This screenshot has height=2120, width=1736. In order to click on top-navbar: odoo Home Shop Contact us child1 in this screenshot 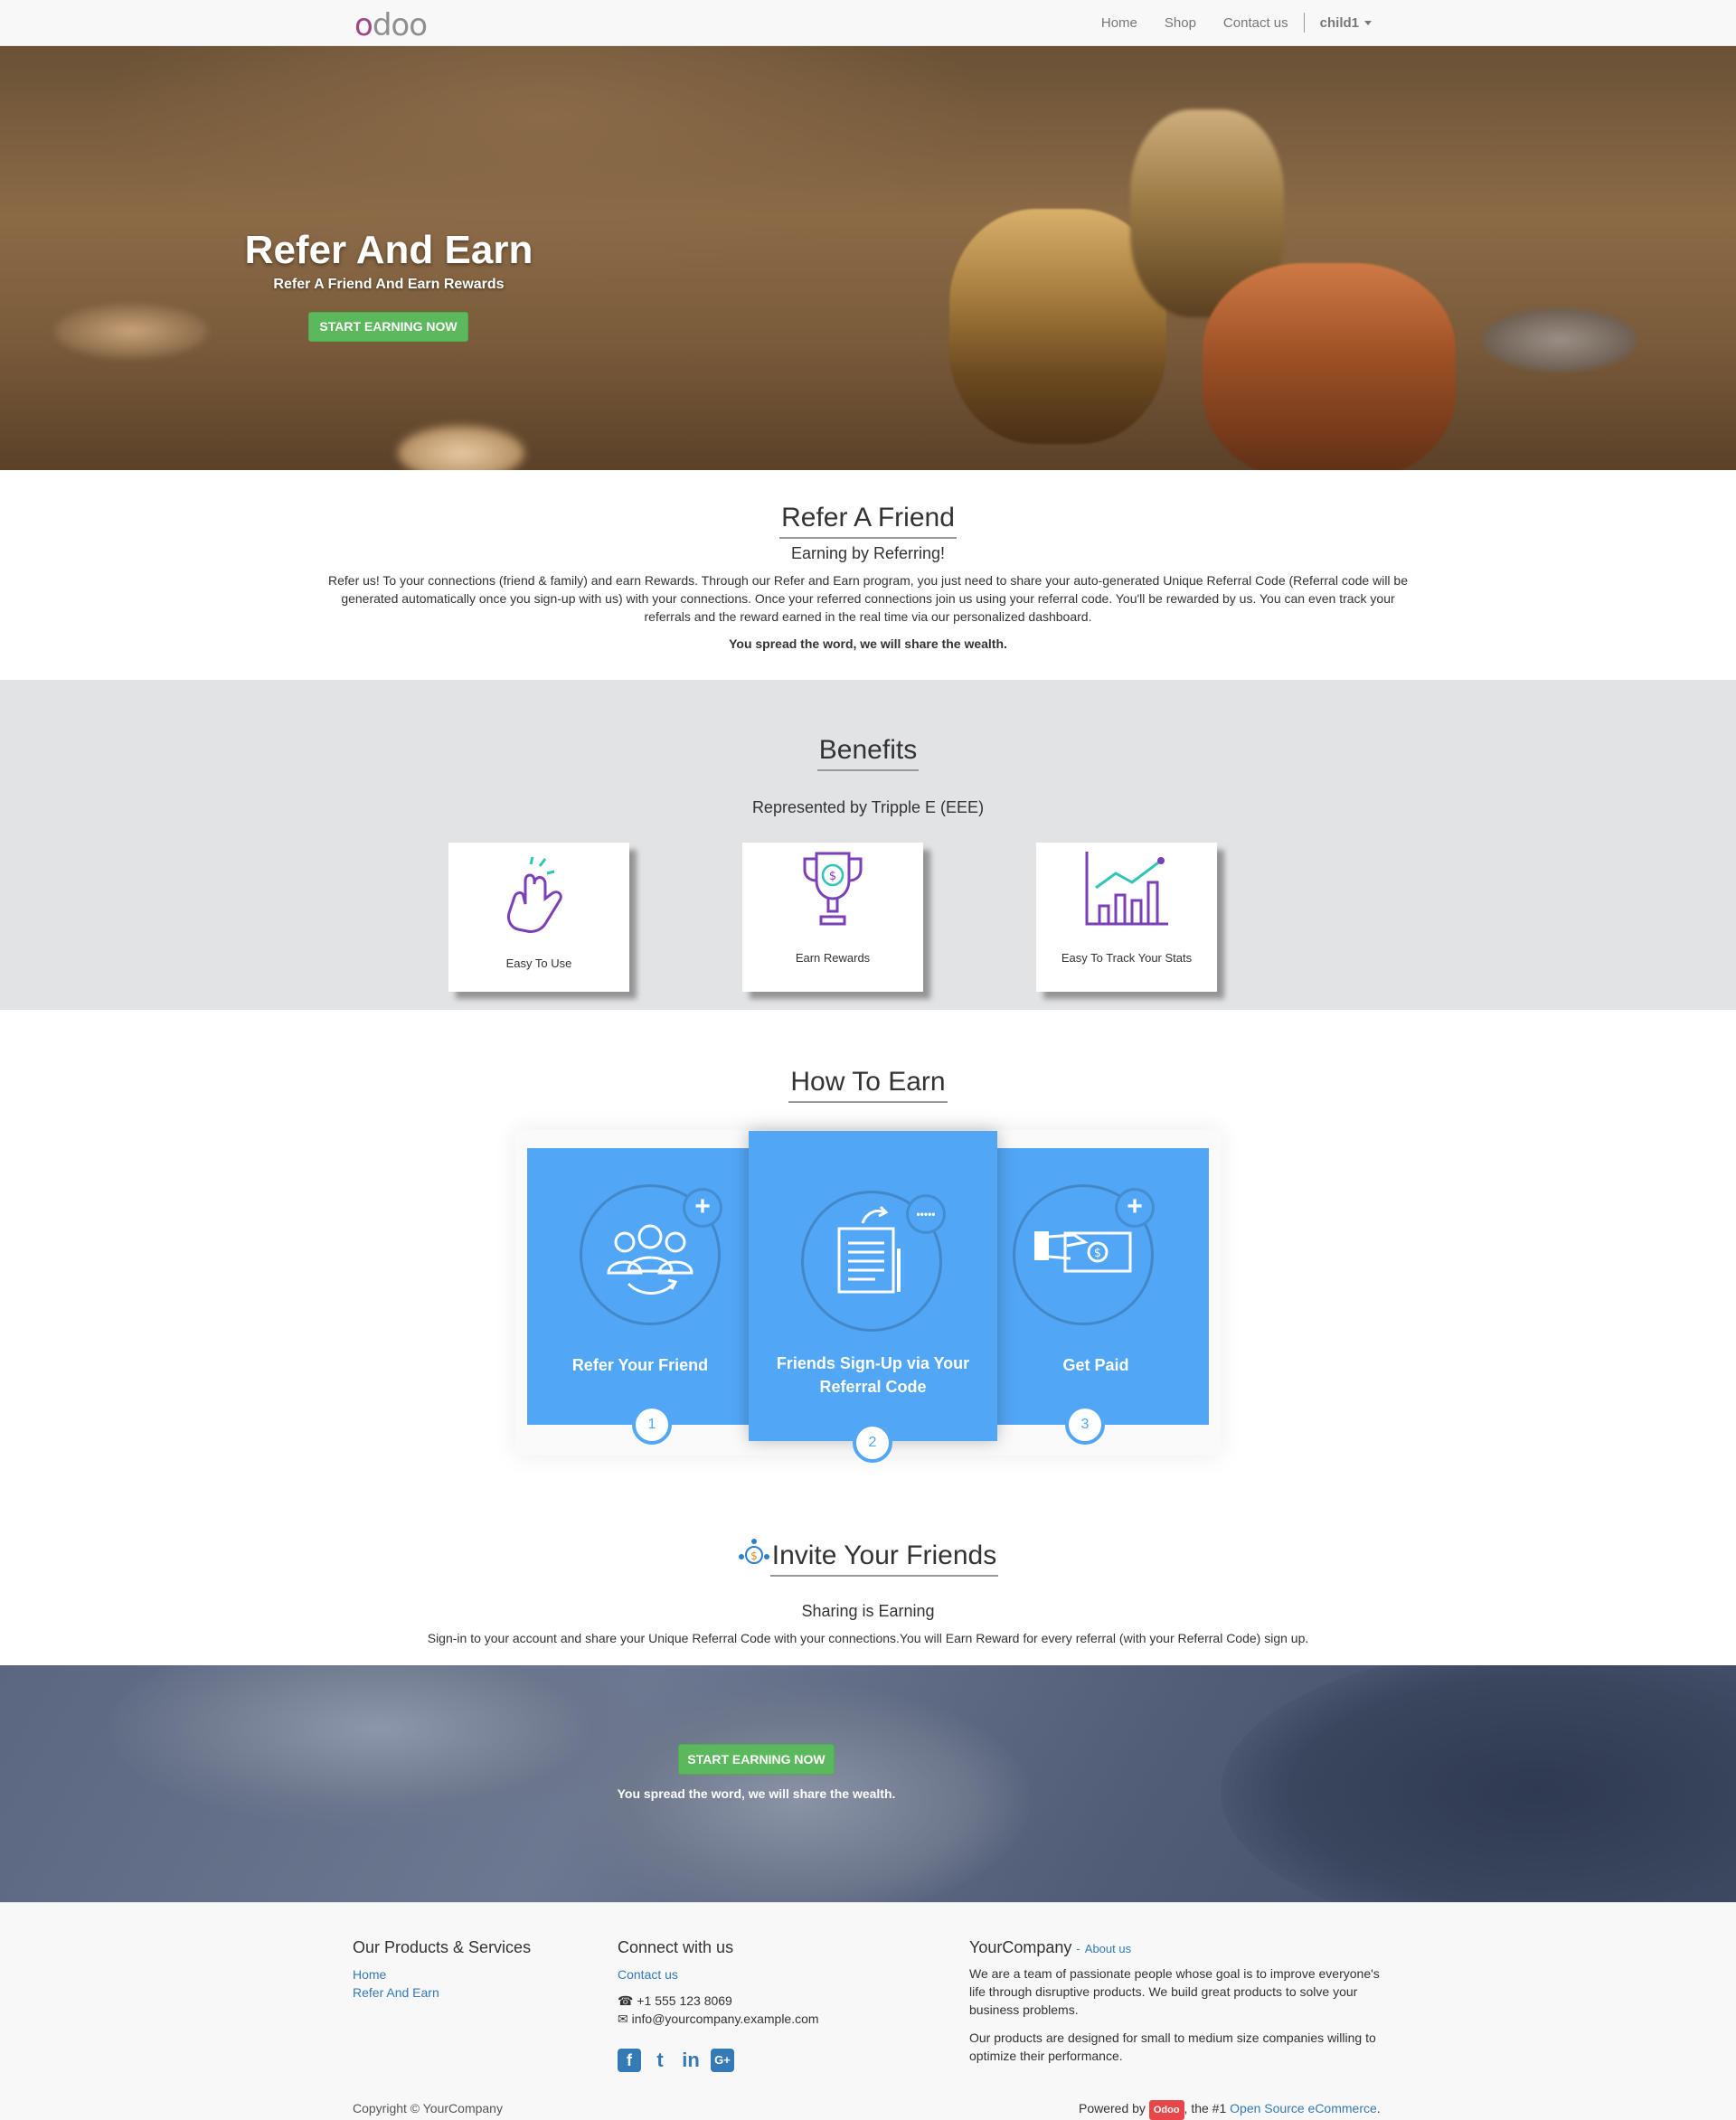, I will do `click(868, 23)`.